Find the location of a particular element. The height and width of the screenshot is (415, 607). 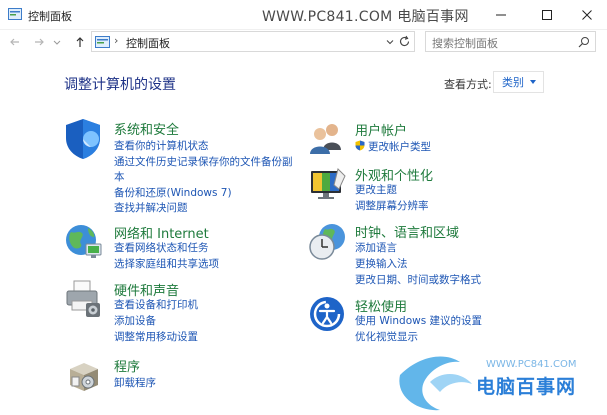

breadcrumb-control-panel: 控制面板 is located at coordinates (148, 43).